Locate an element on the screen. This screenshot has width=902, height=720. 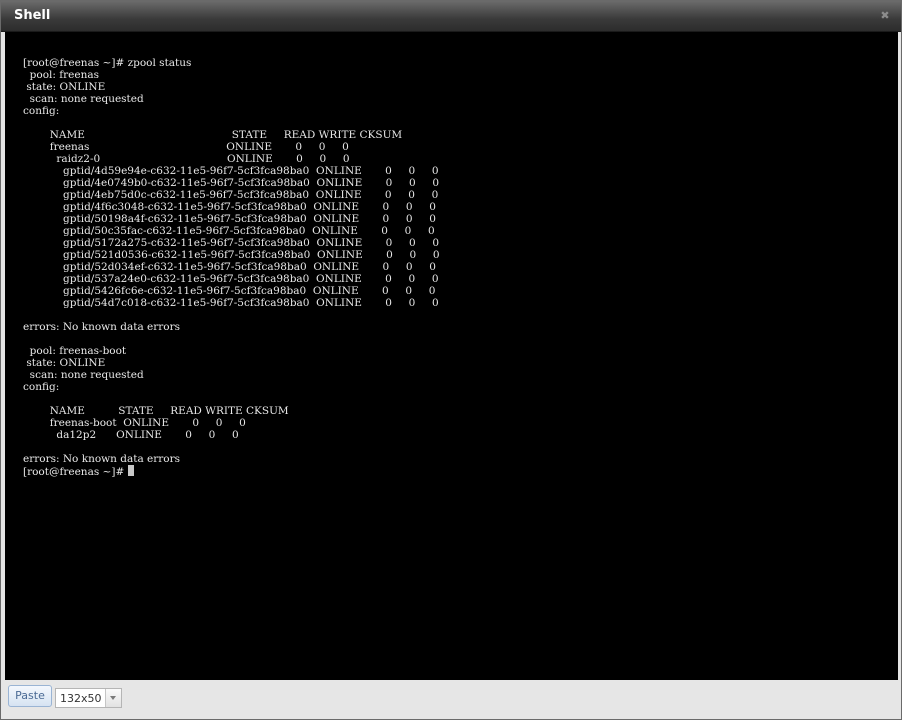
terminal-line: da12p2 ONLINE 0 0 0 is located at coordinates (131, 435).